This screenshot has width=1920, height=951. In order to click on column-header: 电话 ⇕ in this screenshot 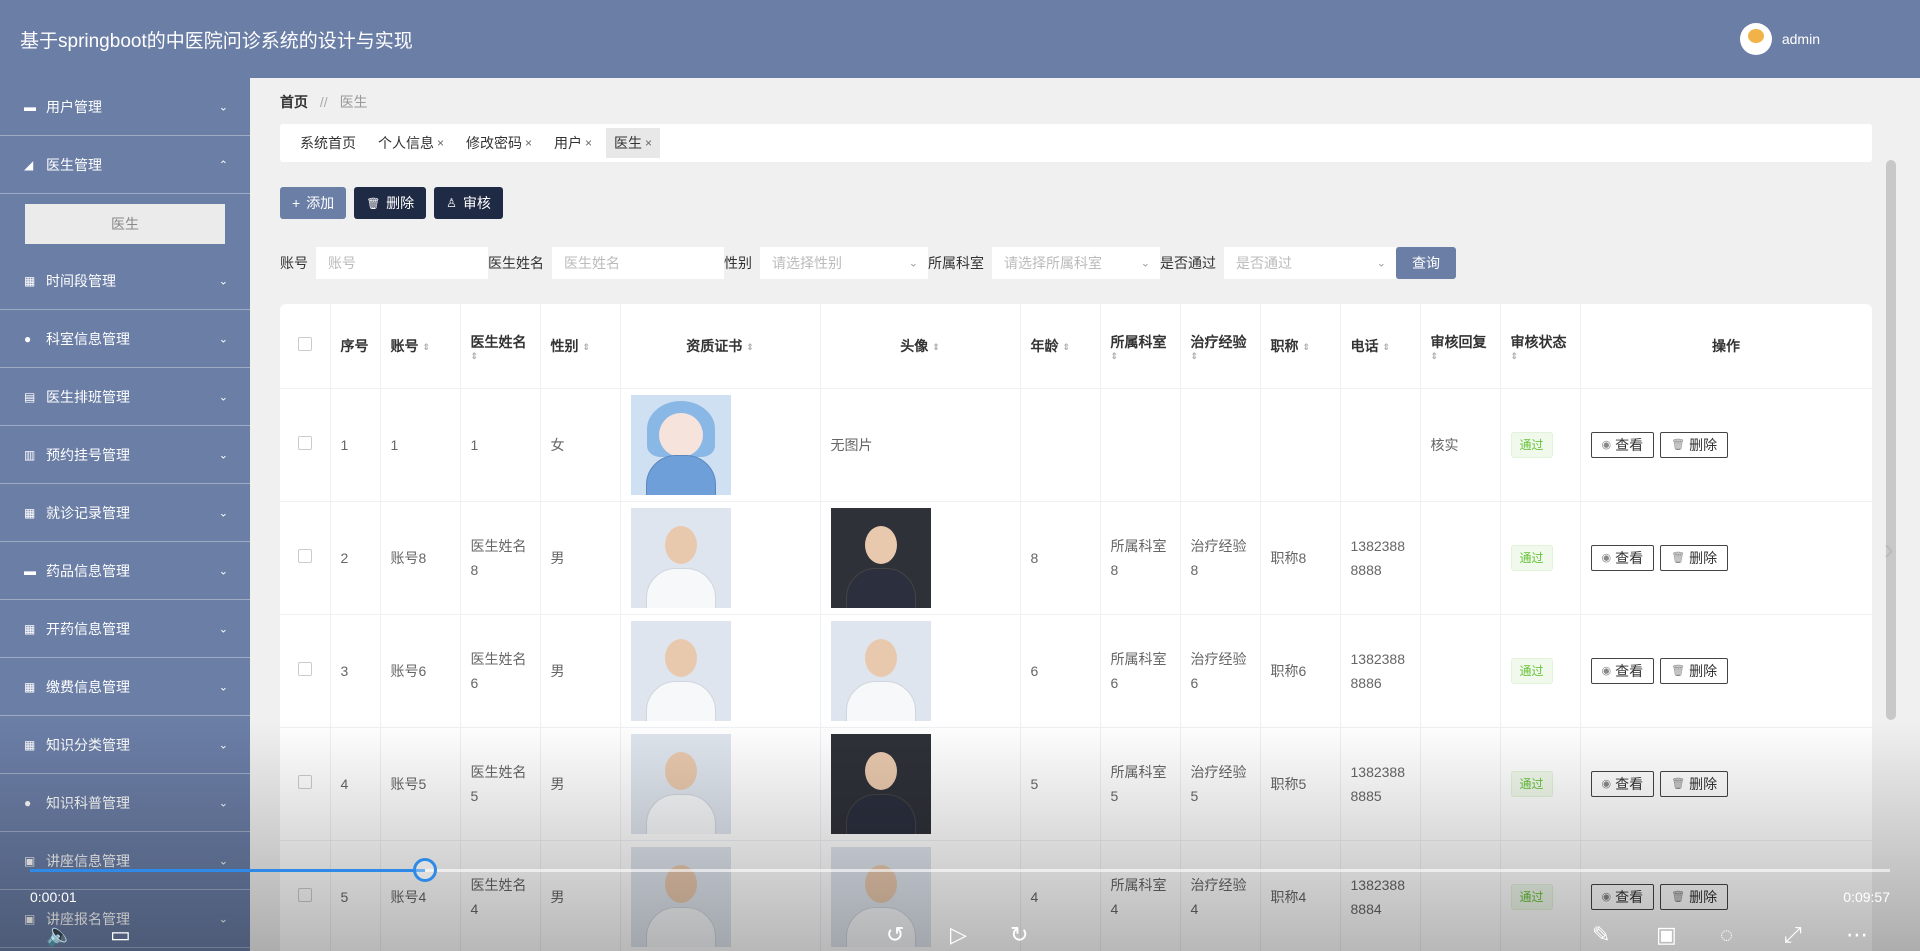, I will do `click(1380, 346)`.